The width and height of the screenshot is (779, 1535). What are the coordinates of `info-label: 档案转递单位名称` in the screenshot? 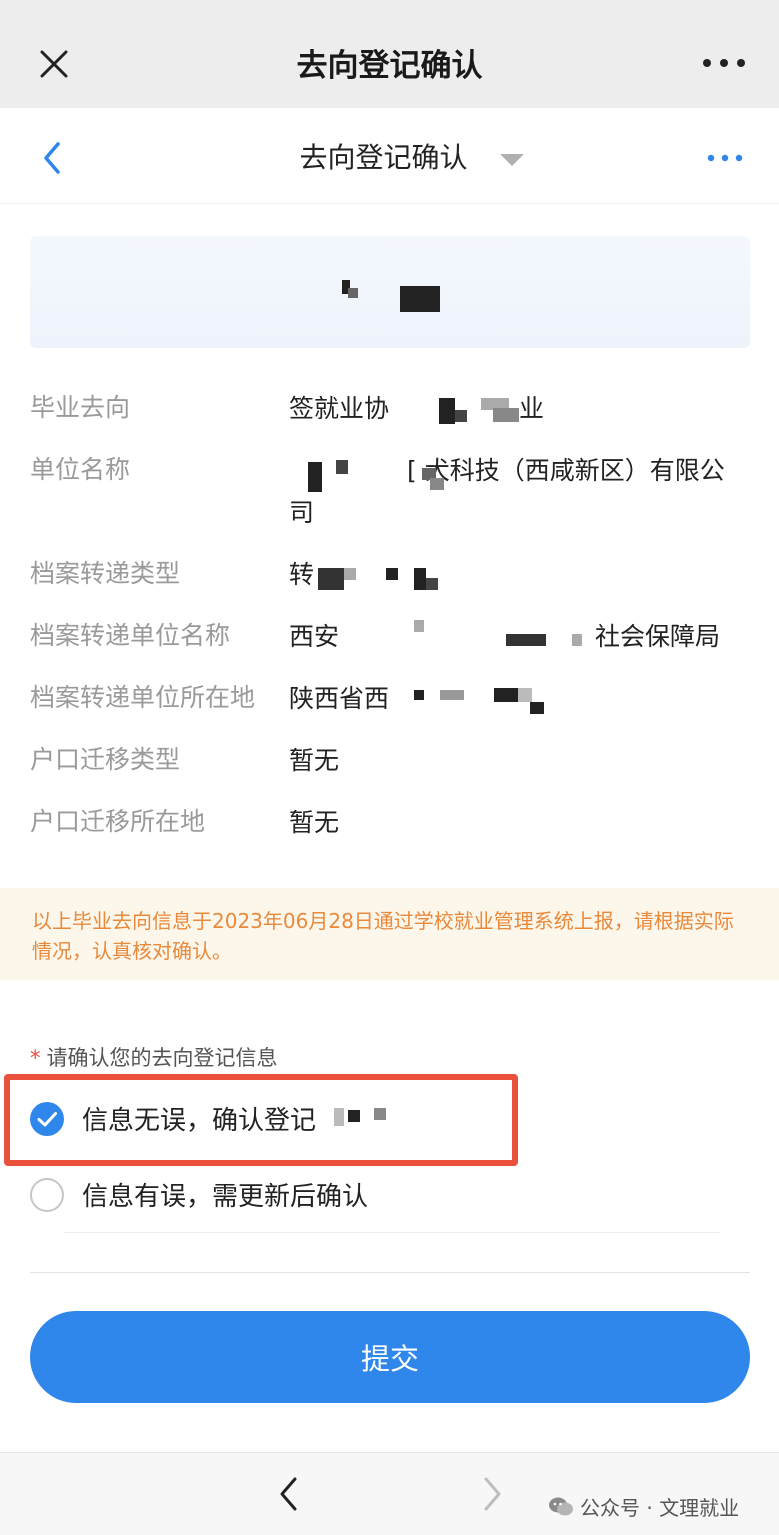 It's located at (130, 635).